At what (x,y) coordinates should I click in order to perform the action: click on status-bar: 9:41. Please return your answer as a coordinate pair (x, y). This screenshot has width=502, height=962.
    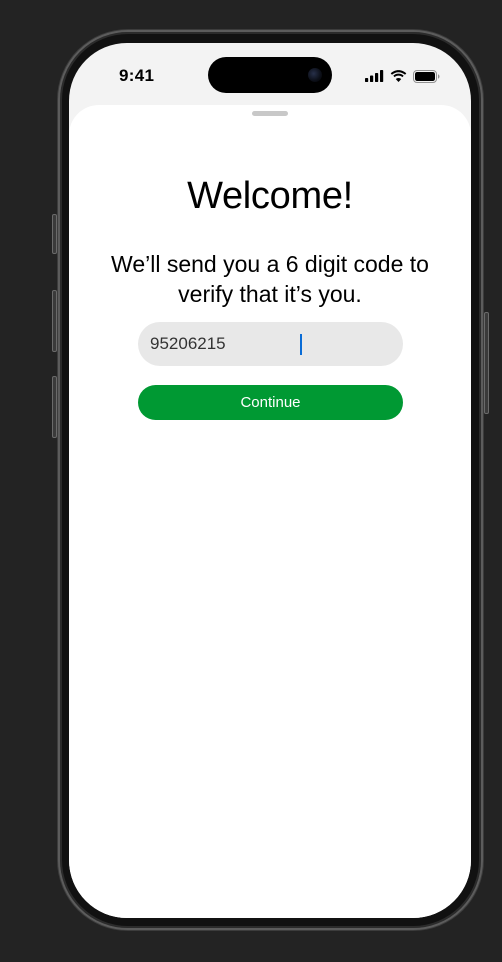
    Looking at the image, I should click on (270, 74).